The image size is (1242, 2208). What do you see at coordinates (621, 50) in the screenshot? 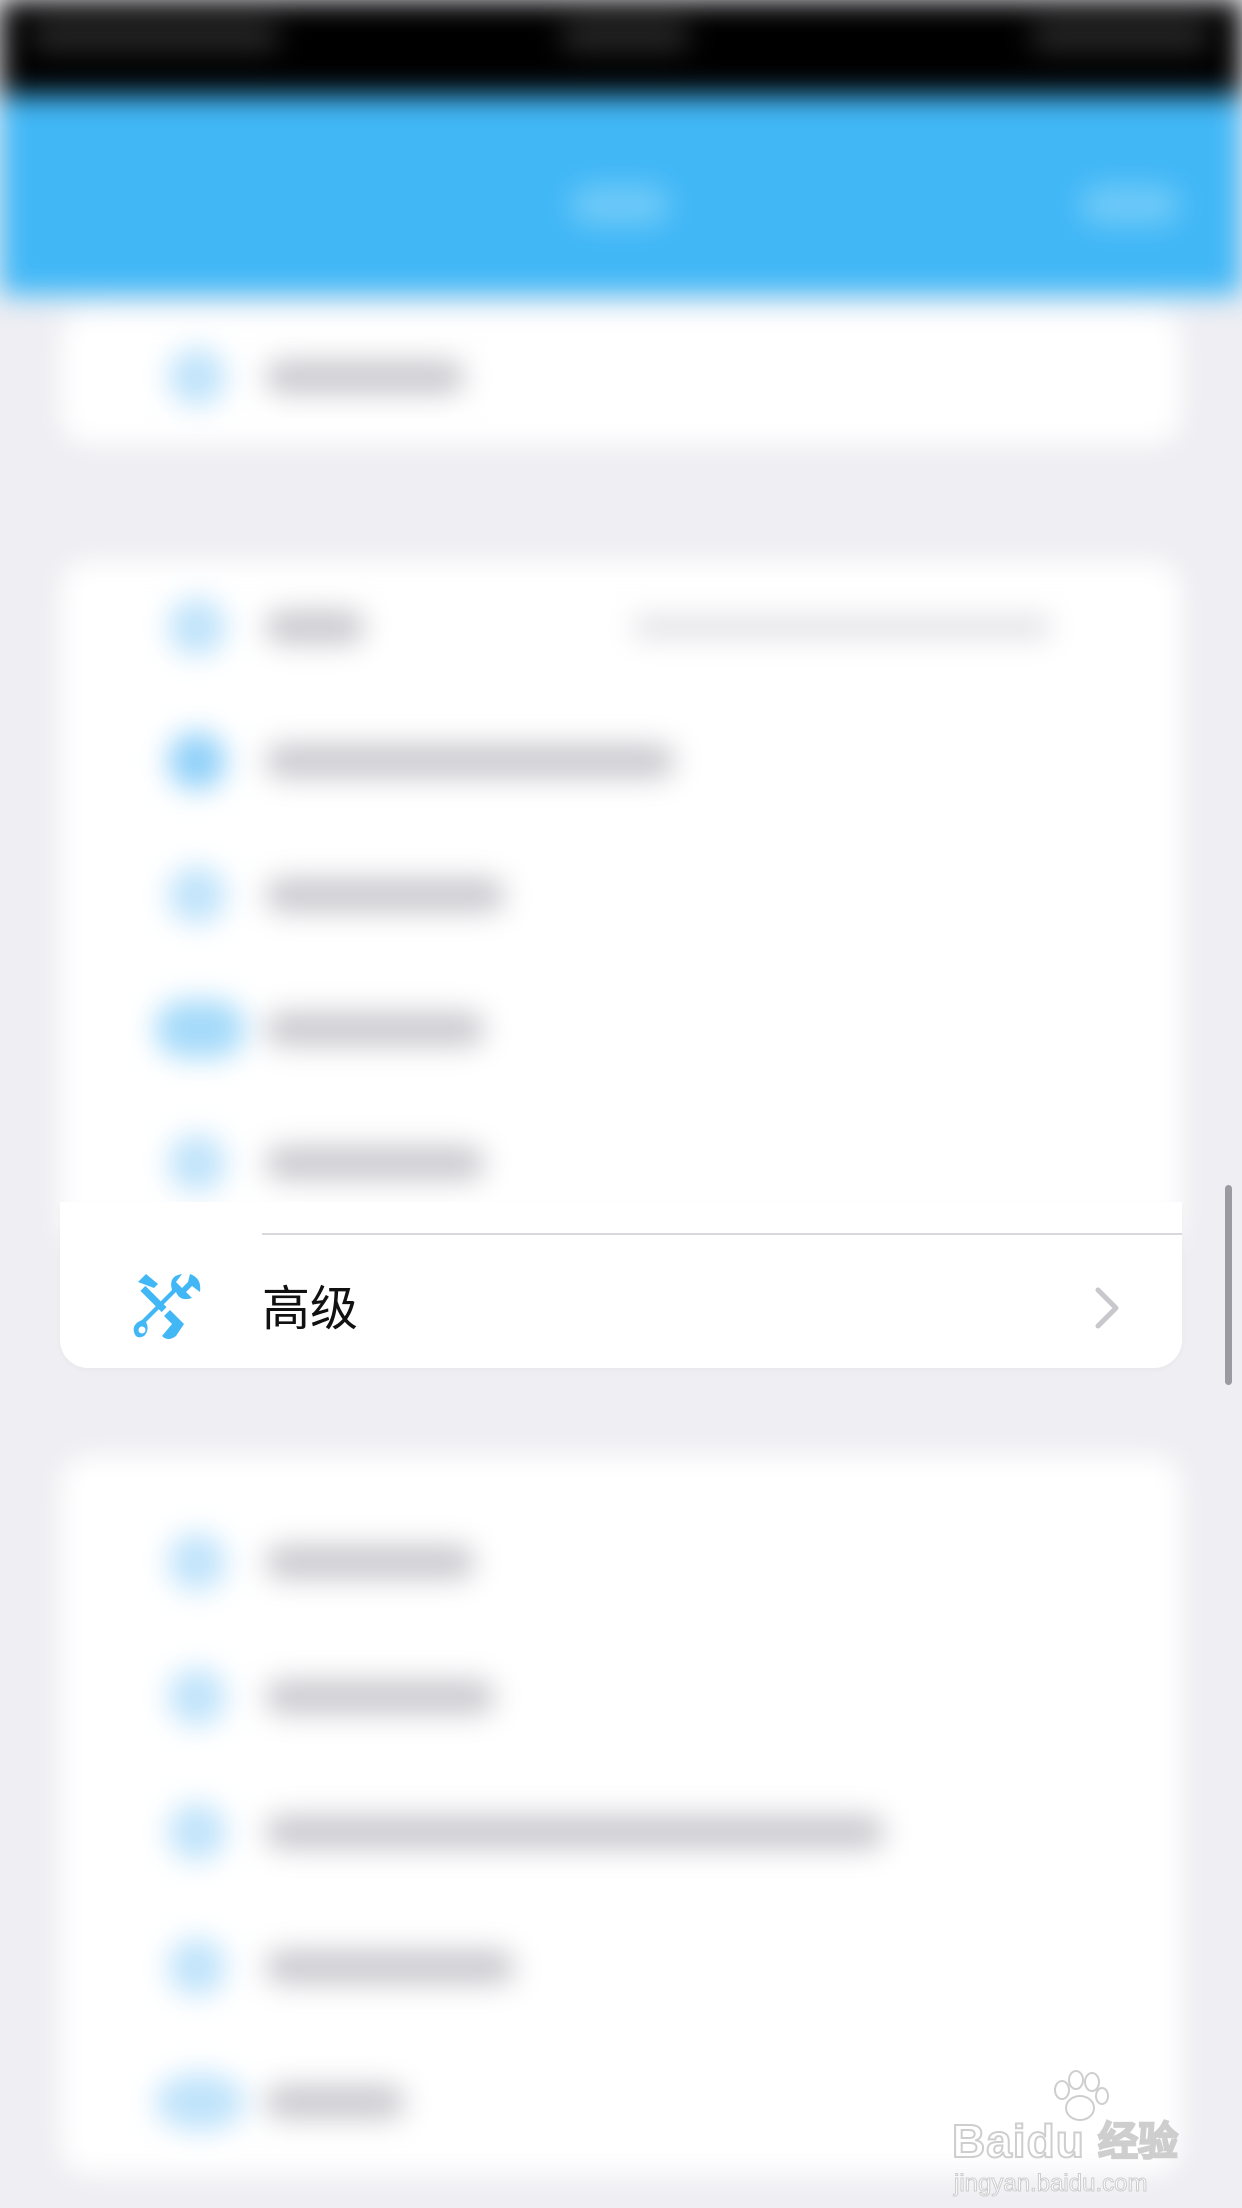
I see `status-bar` at bounding box center [621, 50].